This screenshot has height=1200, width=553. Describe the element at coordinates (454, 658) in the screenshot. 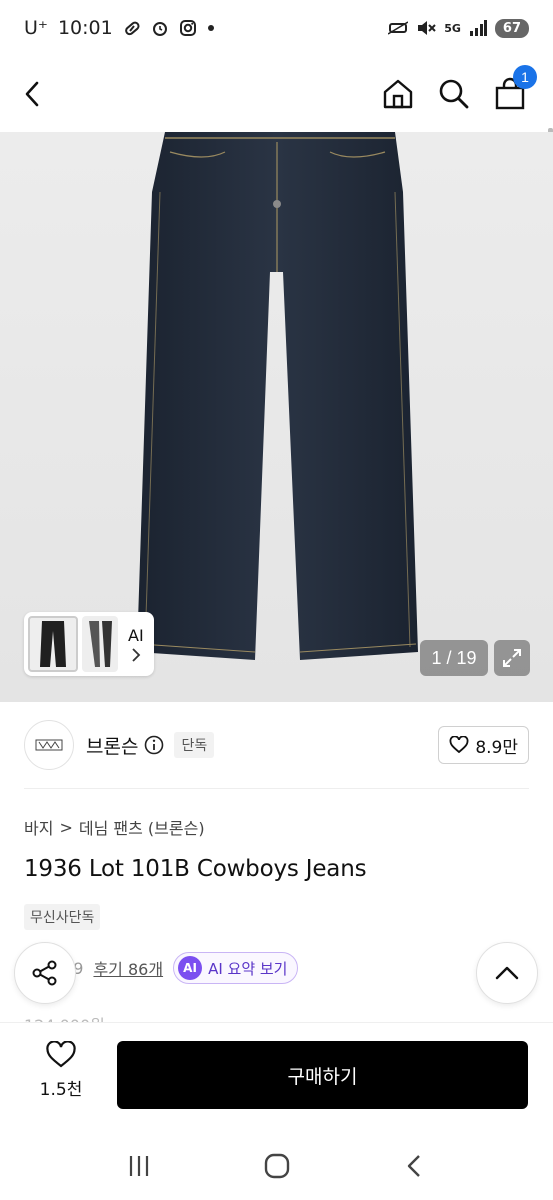

I see `image-counter: 1 / 19` at that location.